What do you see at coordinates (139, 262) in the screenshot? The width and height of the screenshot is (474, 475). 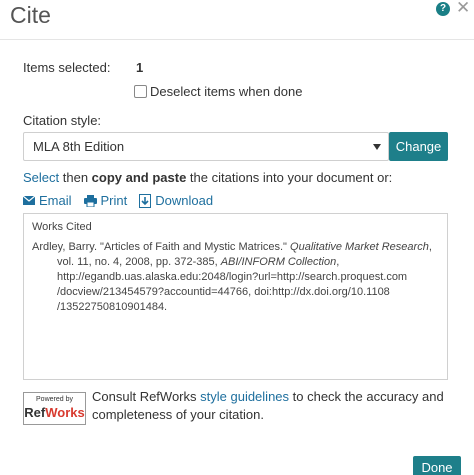 I see `citation-volume: vol. 11, no. 4, 2008, pp. 372-385,` at bounding box center [139, 262].